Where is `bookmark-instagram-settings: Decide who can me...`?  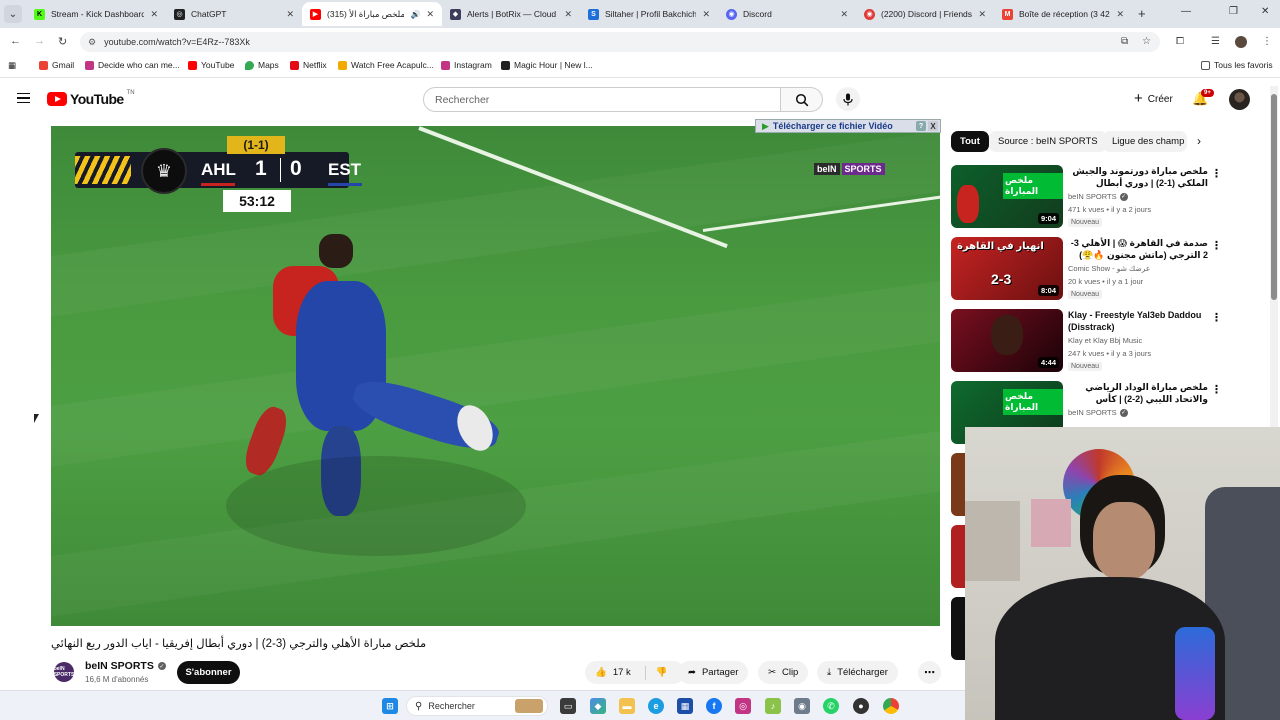 bookmark-instagram-settings: Decide who can me... is located at coordinates (132, 65).